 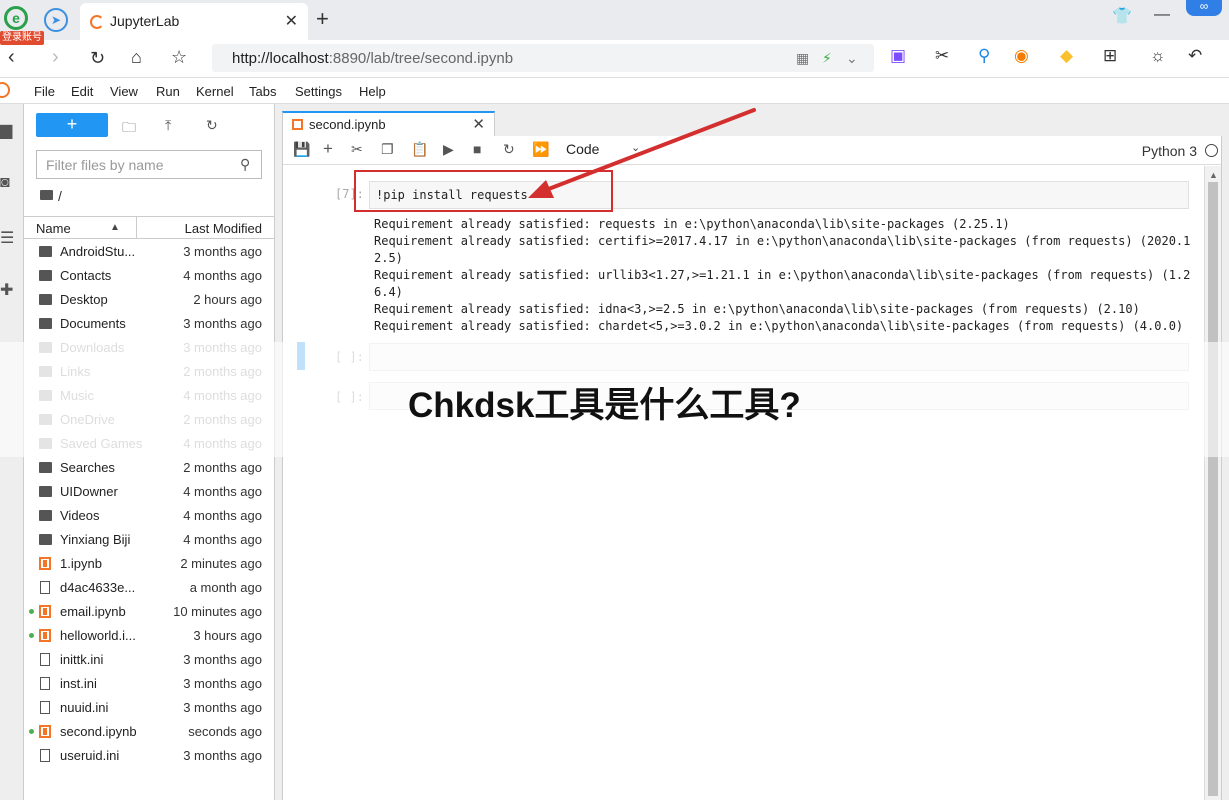 I want to click on paste-icon: 📋, so click(x=419, y=149).